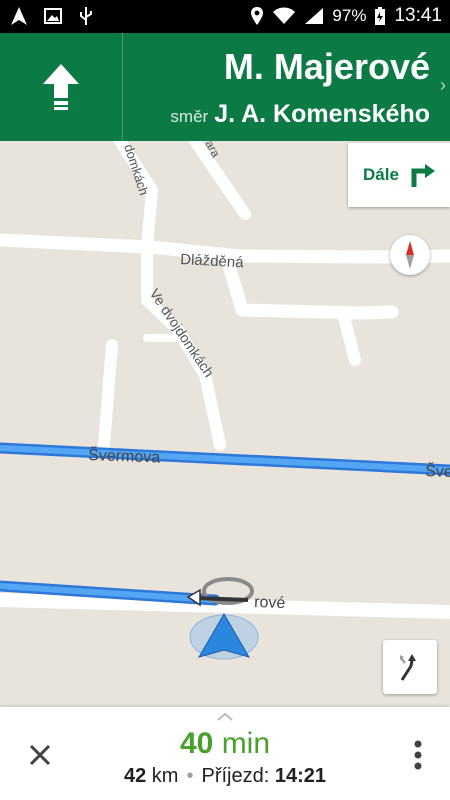 The image size is (450, 800). What do you see at coordinates (443, 85) in the screenshot?
I see `chevron-right-icon: ›` at bounding box center [443, 85].